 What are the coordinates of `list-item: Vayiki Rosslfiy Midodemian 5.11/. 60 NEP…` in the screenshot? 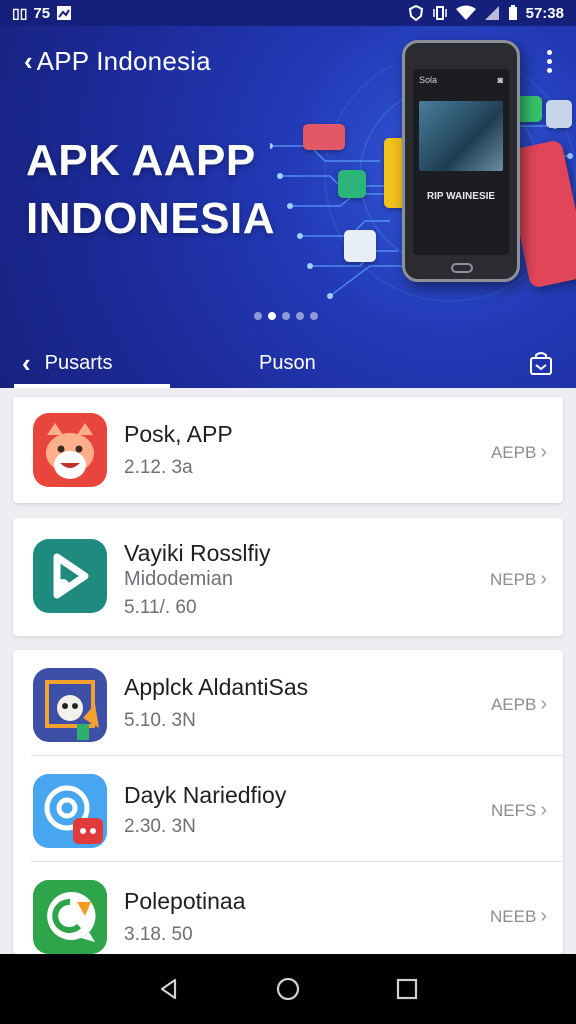 It's located at (288, 577).